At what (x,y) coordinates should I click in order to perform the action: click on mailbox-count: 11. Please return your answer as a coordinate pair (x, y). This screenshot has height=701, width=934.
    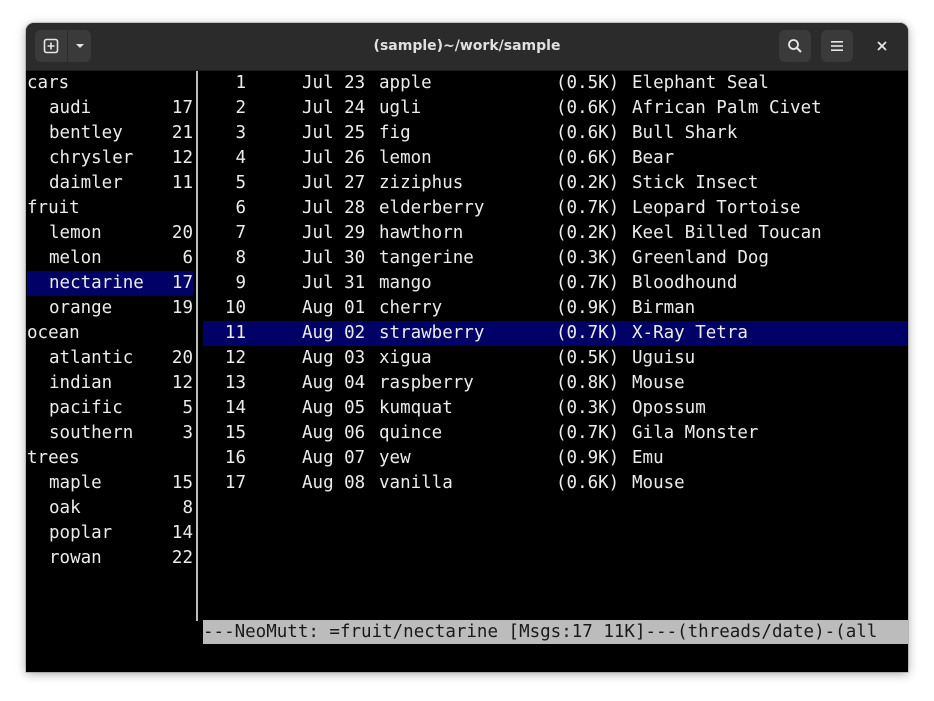
    Looking at the image, I should click on (182, 183).